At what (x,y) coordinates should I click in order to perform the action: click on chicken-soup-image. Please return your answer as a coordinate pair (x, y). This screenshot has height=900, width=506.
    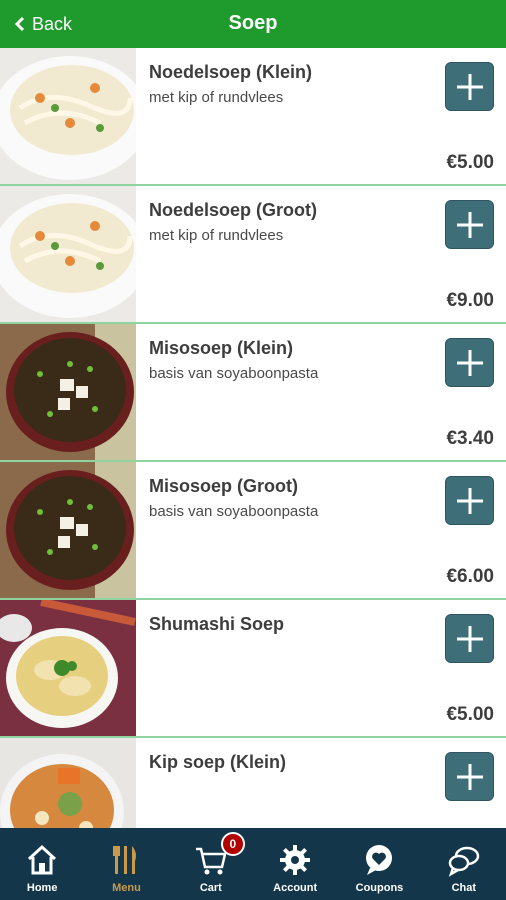
    Looking at the image, I should click on (68, 783).